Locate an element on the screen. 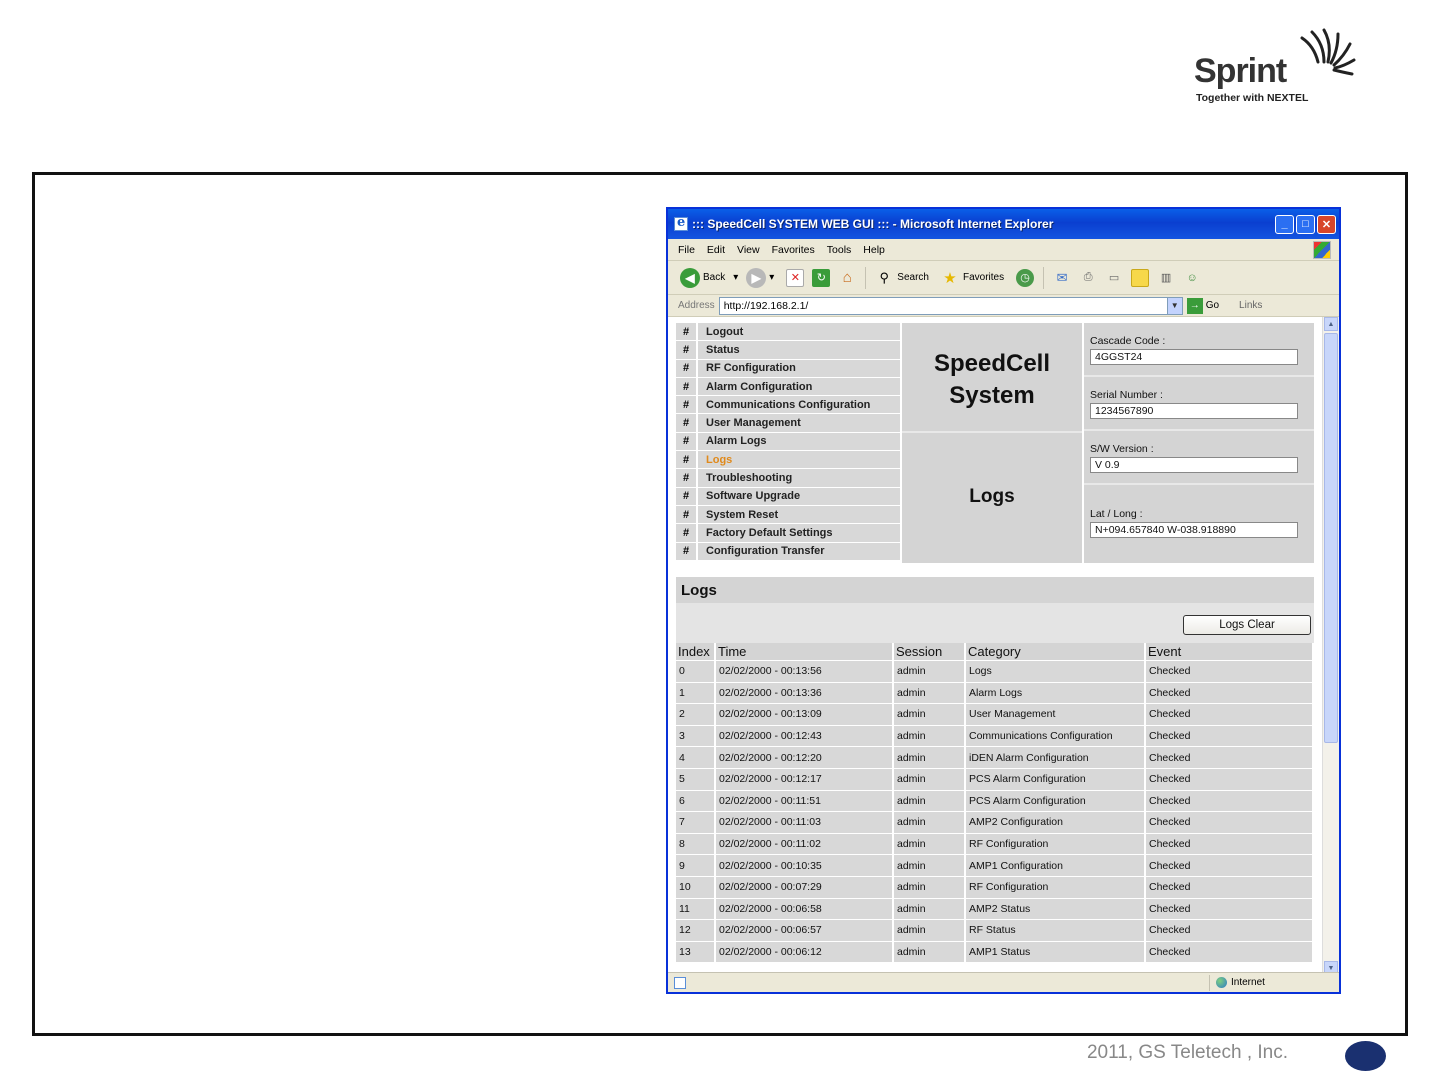 The width and height of the screenshot is (1436, 1078). nav-item-label: Software Upgrade is located at coordinates (799, 496).